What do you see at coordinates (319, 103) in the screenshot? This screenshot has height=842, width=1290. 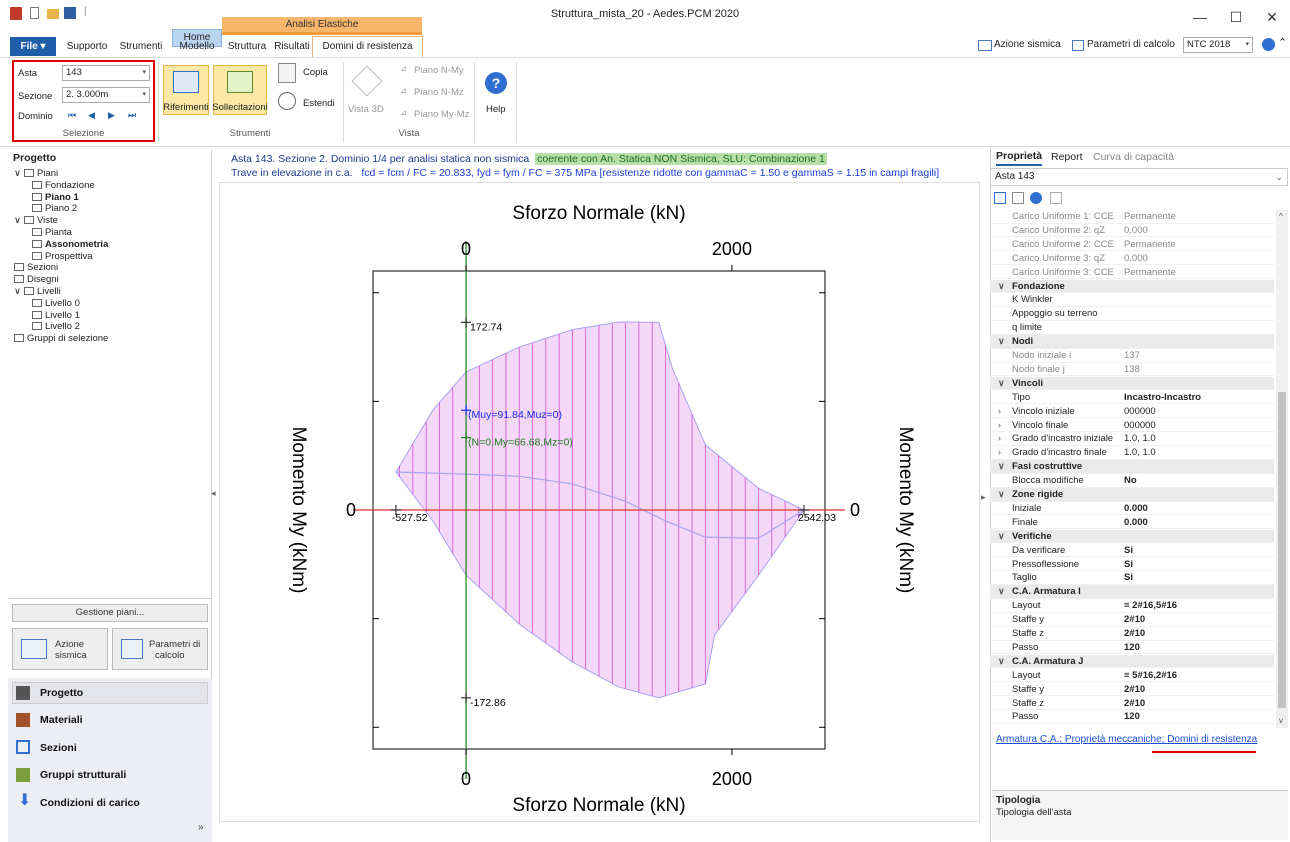 I see `estendi-button: Estendi` at bounding box center [319, 103].